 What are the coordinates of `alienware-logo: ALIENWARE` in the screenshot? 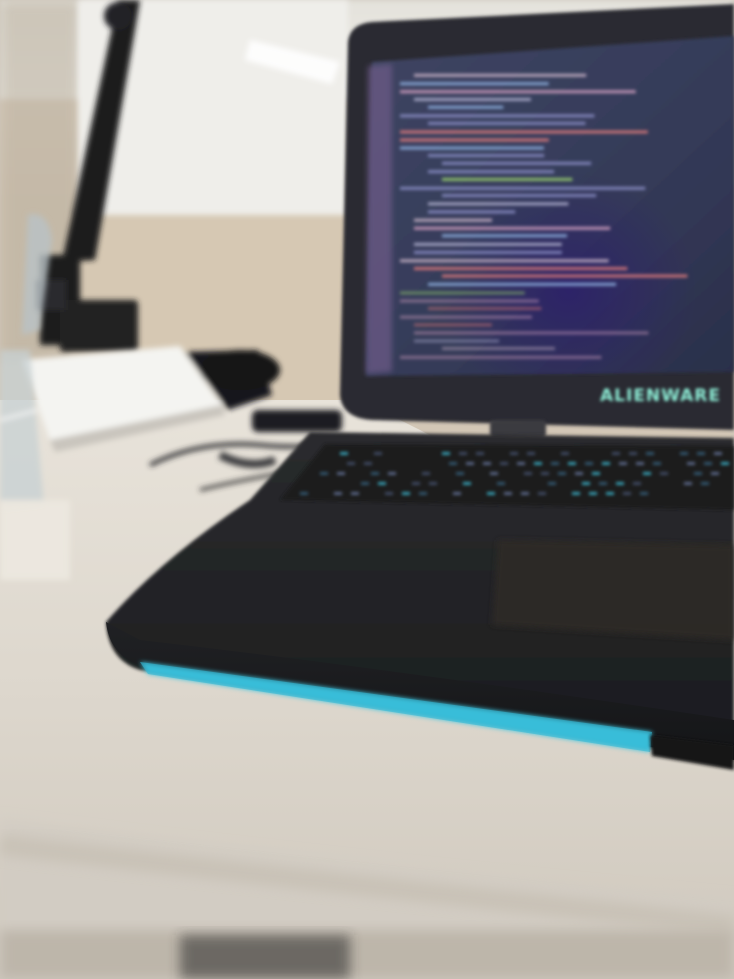 It's located at (660, 396).